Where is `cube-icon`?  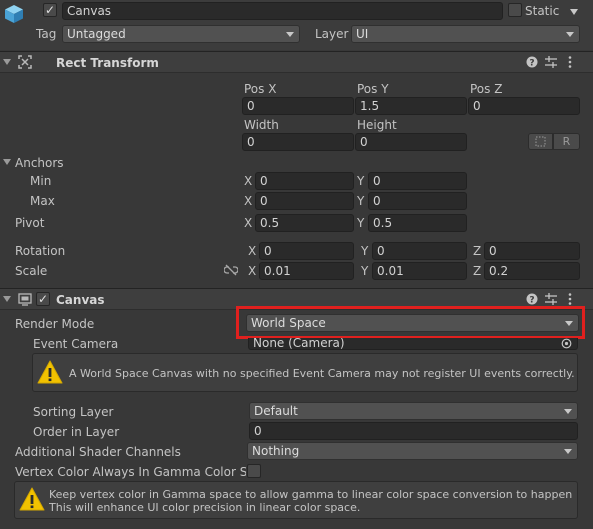
cube-icon is located at coordinates (14, 14).